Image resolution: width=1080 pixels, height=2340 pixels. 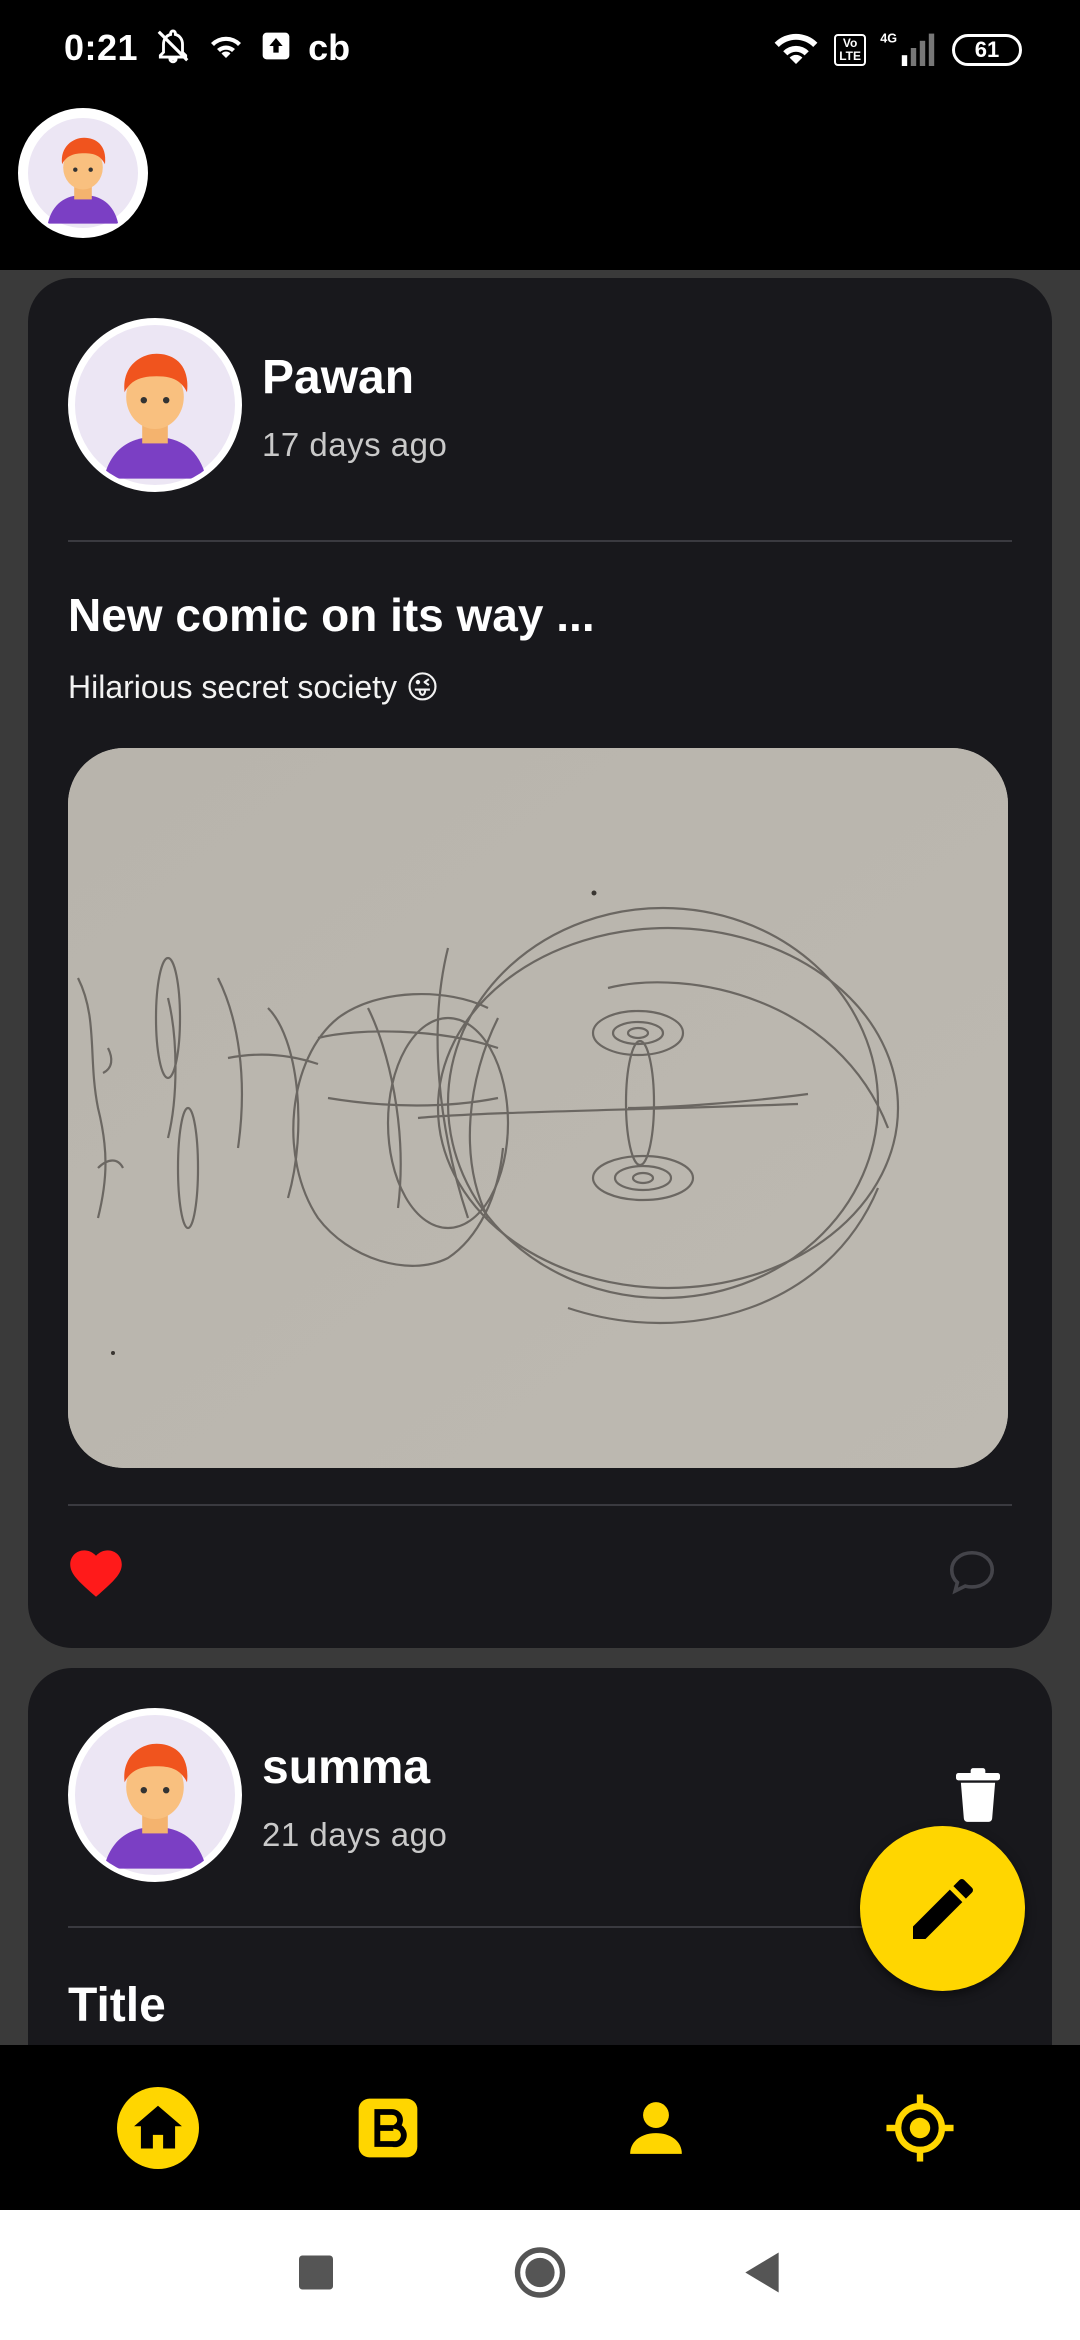 I want to click on pencil-icon, so click(x=942, y=1908).